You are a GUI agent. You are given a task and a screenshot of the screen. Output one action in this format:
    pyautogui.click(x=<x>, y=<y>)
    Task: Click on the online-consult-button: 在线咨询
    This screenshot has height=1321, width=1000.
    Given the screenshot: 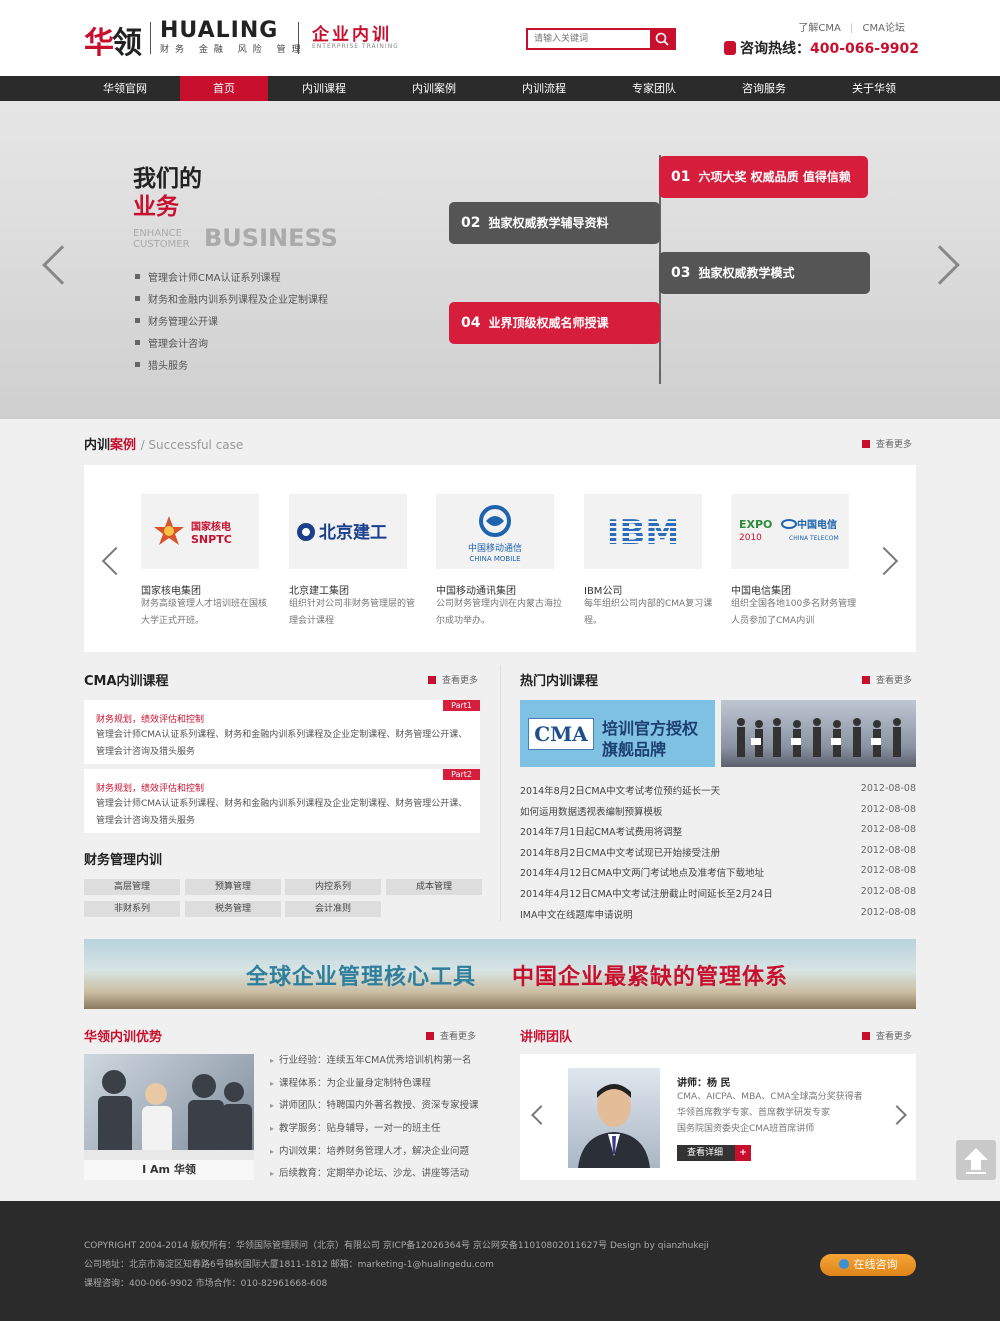 What is the action you would take?
    pyautogui.click(x=868, y=1265)
    